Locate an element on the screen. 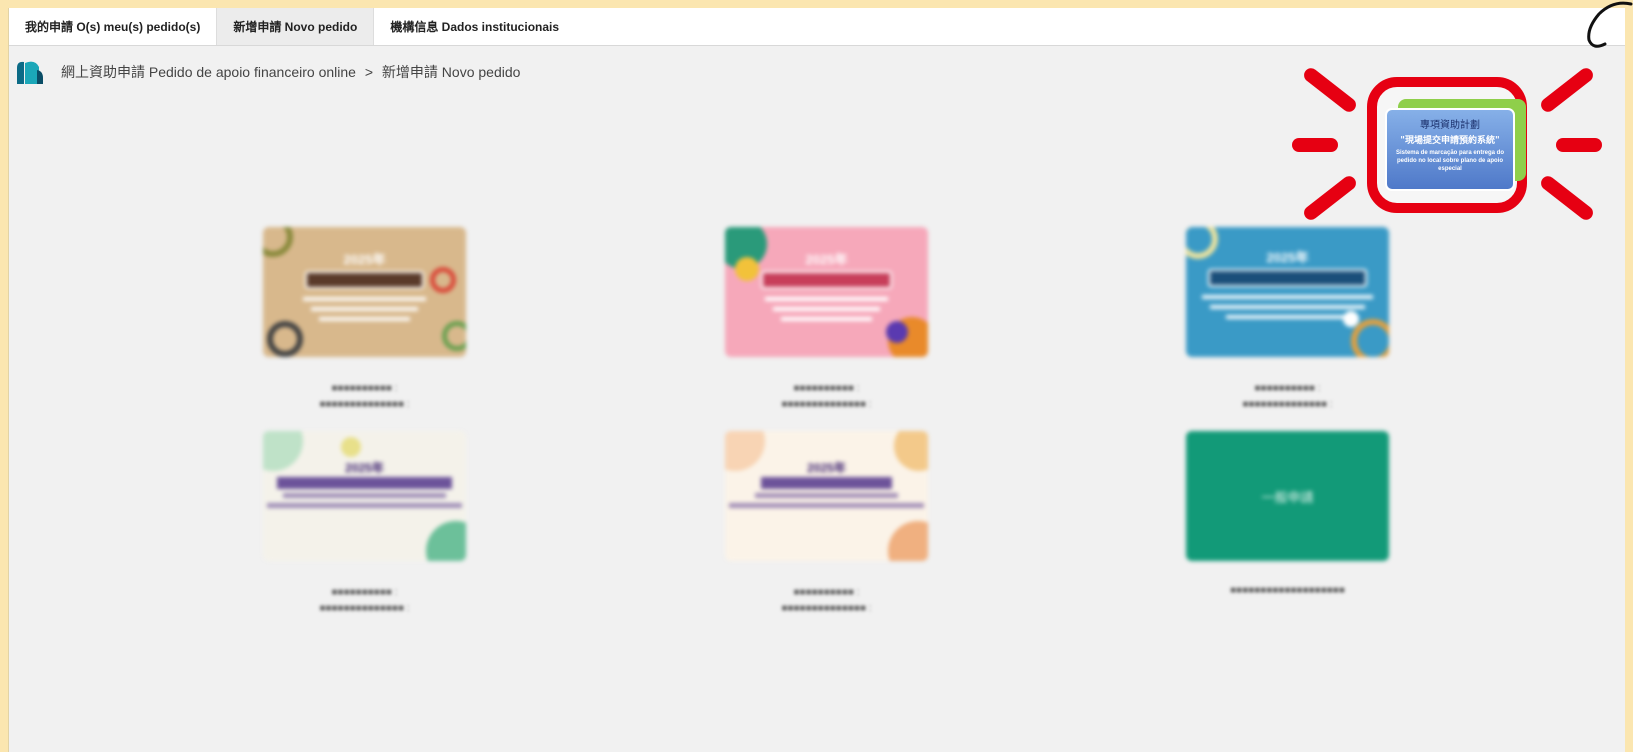  tab-my-requests: 我的申請 O(s) meu(s) pedido(s) is located at coordinates (112, 26).